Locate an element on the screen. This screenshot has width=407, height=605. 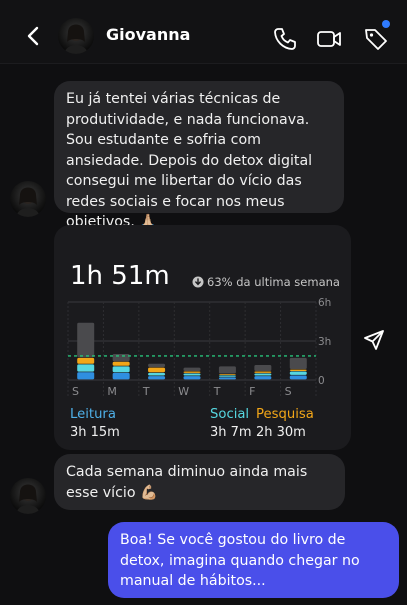
share-icon is located at coordinates (374, 340).